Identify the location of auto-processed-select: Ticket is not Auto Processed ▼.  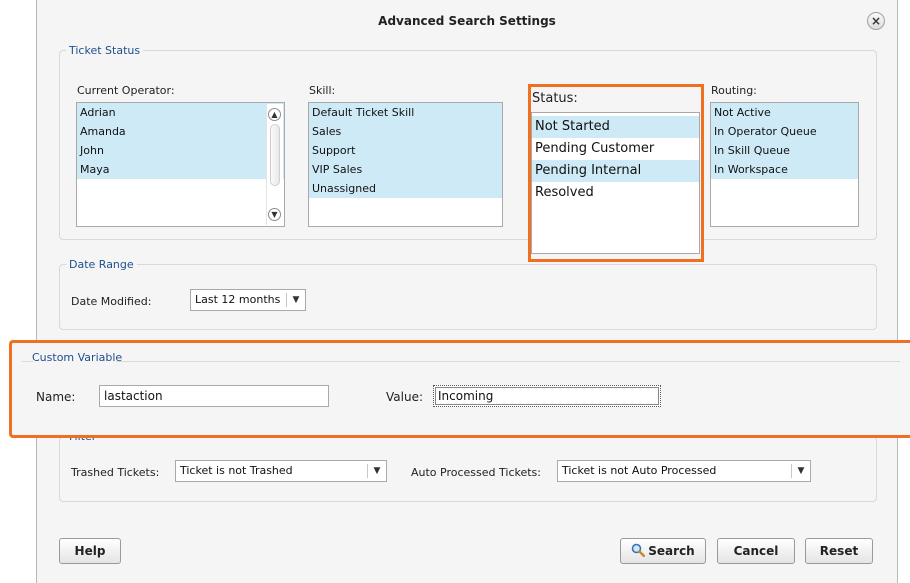
(684, 471).